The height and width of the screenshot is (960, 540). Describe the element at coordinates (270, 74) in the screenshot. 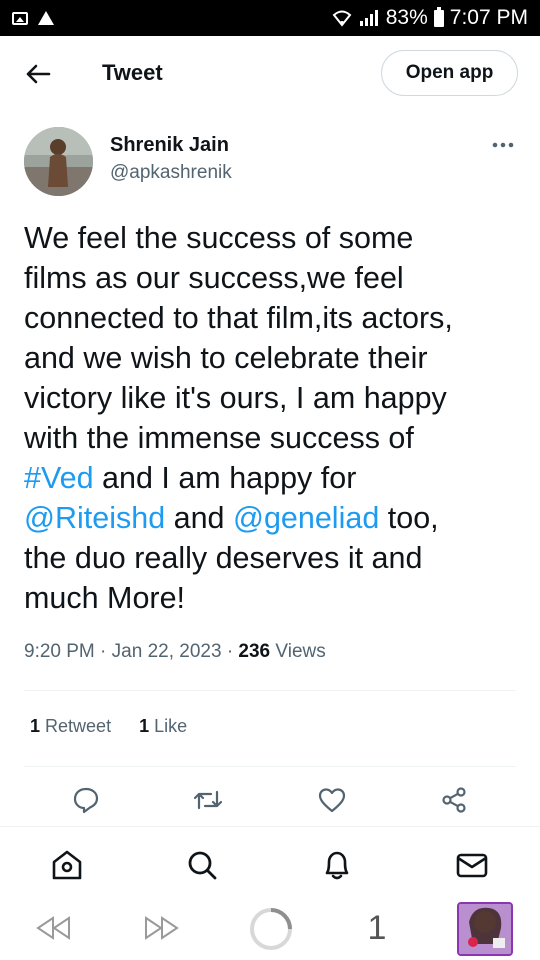

I see `tweet-header: Tweet Open app` at that location.